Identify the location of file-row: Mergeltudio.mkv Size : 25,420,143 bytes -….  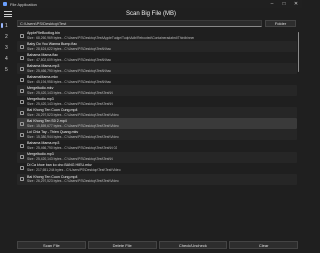
(157, 91).